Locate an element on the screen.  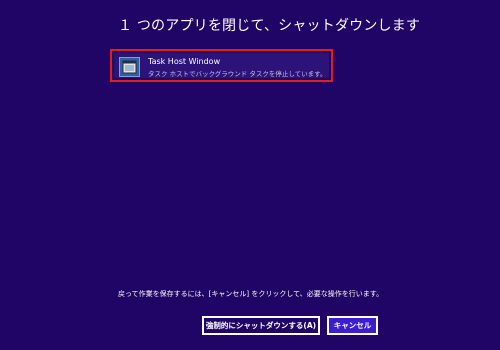
force-shutdown-button: 強制的にシャットダウンする(A) is located at coordinates (261, 325).